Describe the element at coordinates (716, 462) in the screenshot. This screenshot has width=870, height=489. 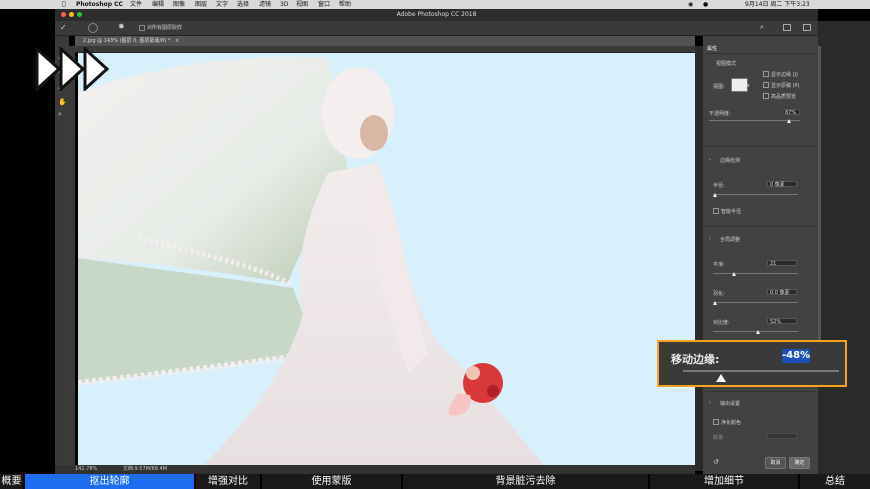
I see `reset-icon: ↺` at that location.